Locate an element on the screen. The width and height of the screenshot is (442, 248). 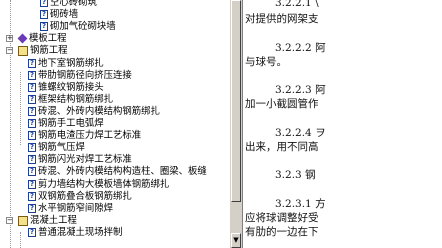
tree-item: ? 砌砖墙 is located at coordinates (59, 14).